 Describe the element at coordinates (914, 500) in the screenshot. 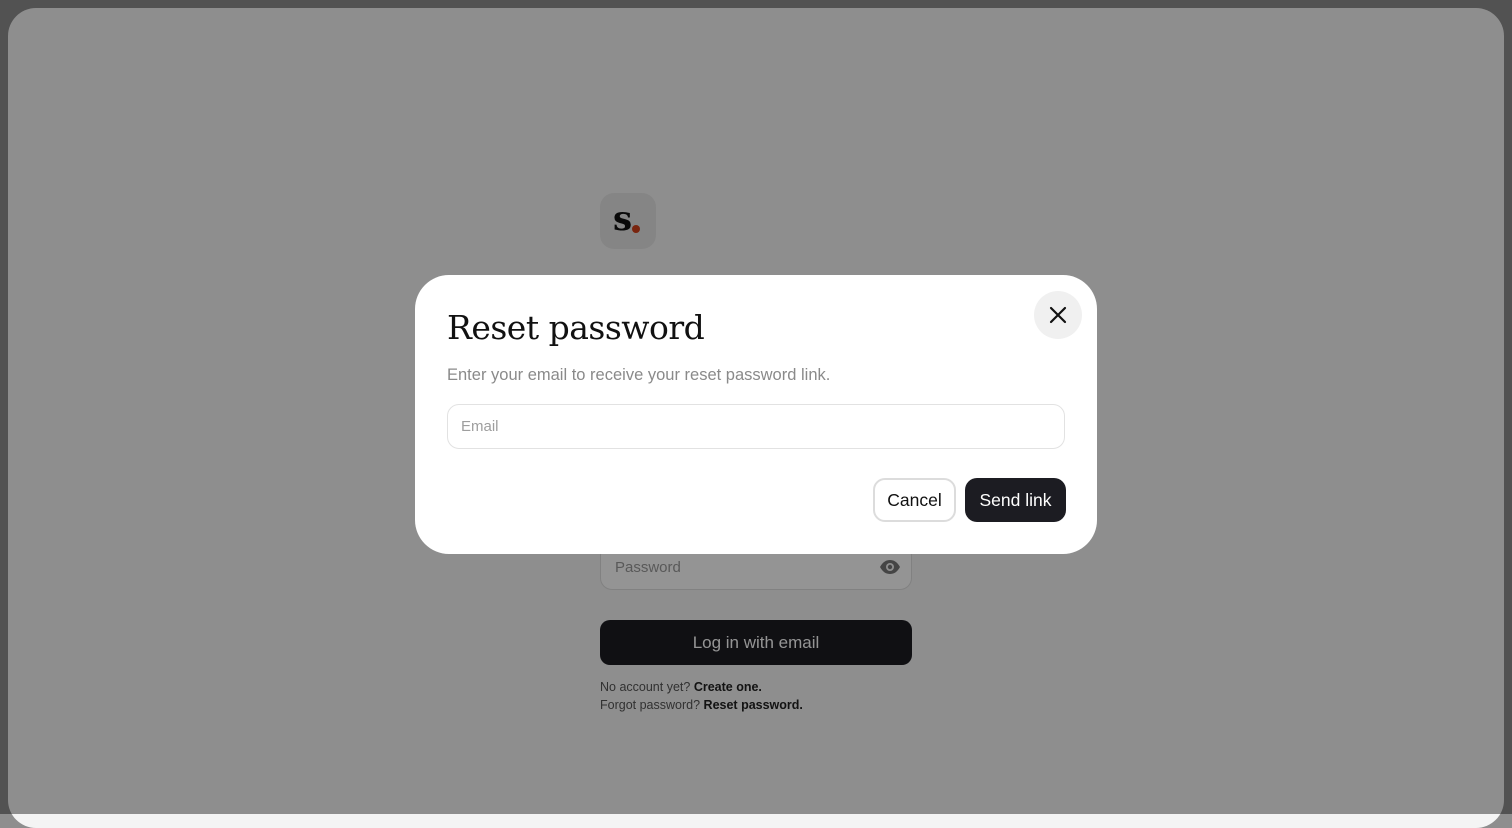

I see `cancel-button: Cancel` at that location.